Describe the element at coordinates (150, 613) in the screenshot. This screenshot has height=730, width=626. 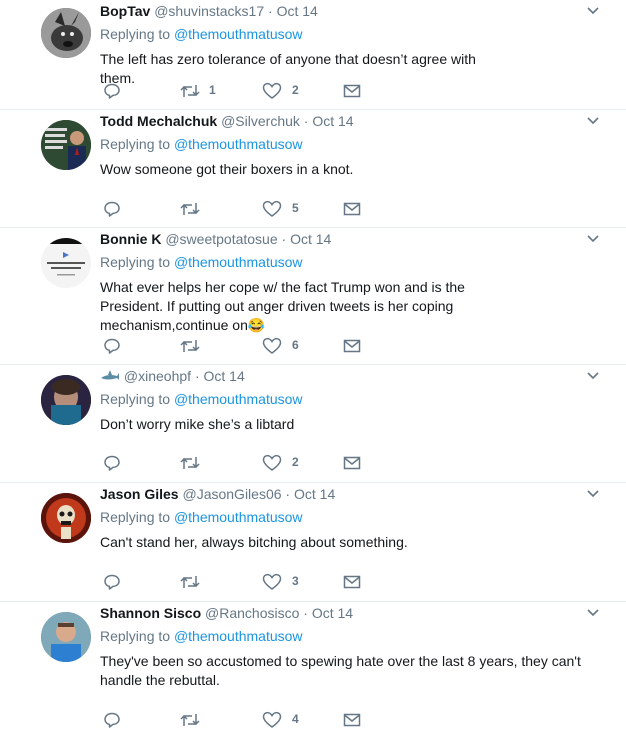
I see `fullname: Shannon Sisco` at that location.